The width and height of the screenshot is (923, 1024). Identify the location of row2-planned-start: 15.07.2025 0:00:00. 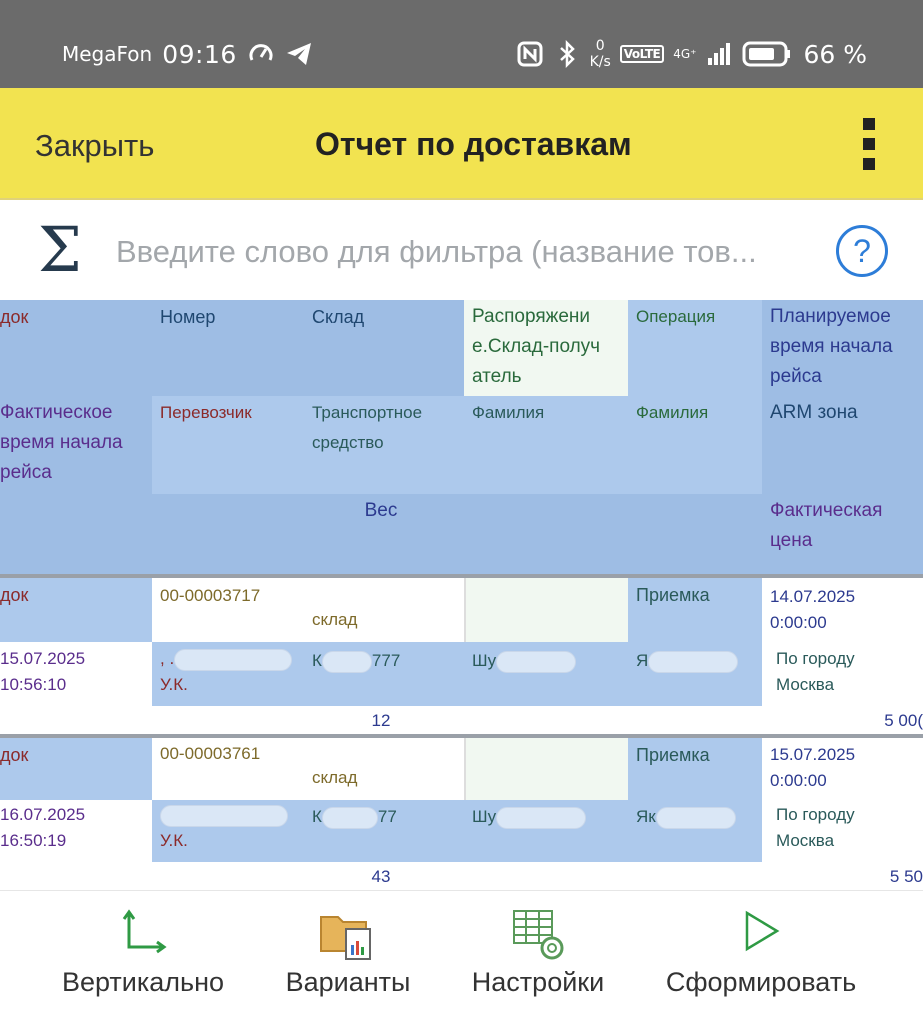
(842, 769).